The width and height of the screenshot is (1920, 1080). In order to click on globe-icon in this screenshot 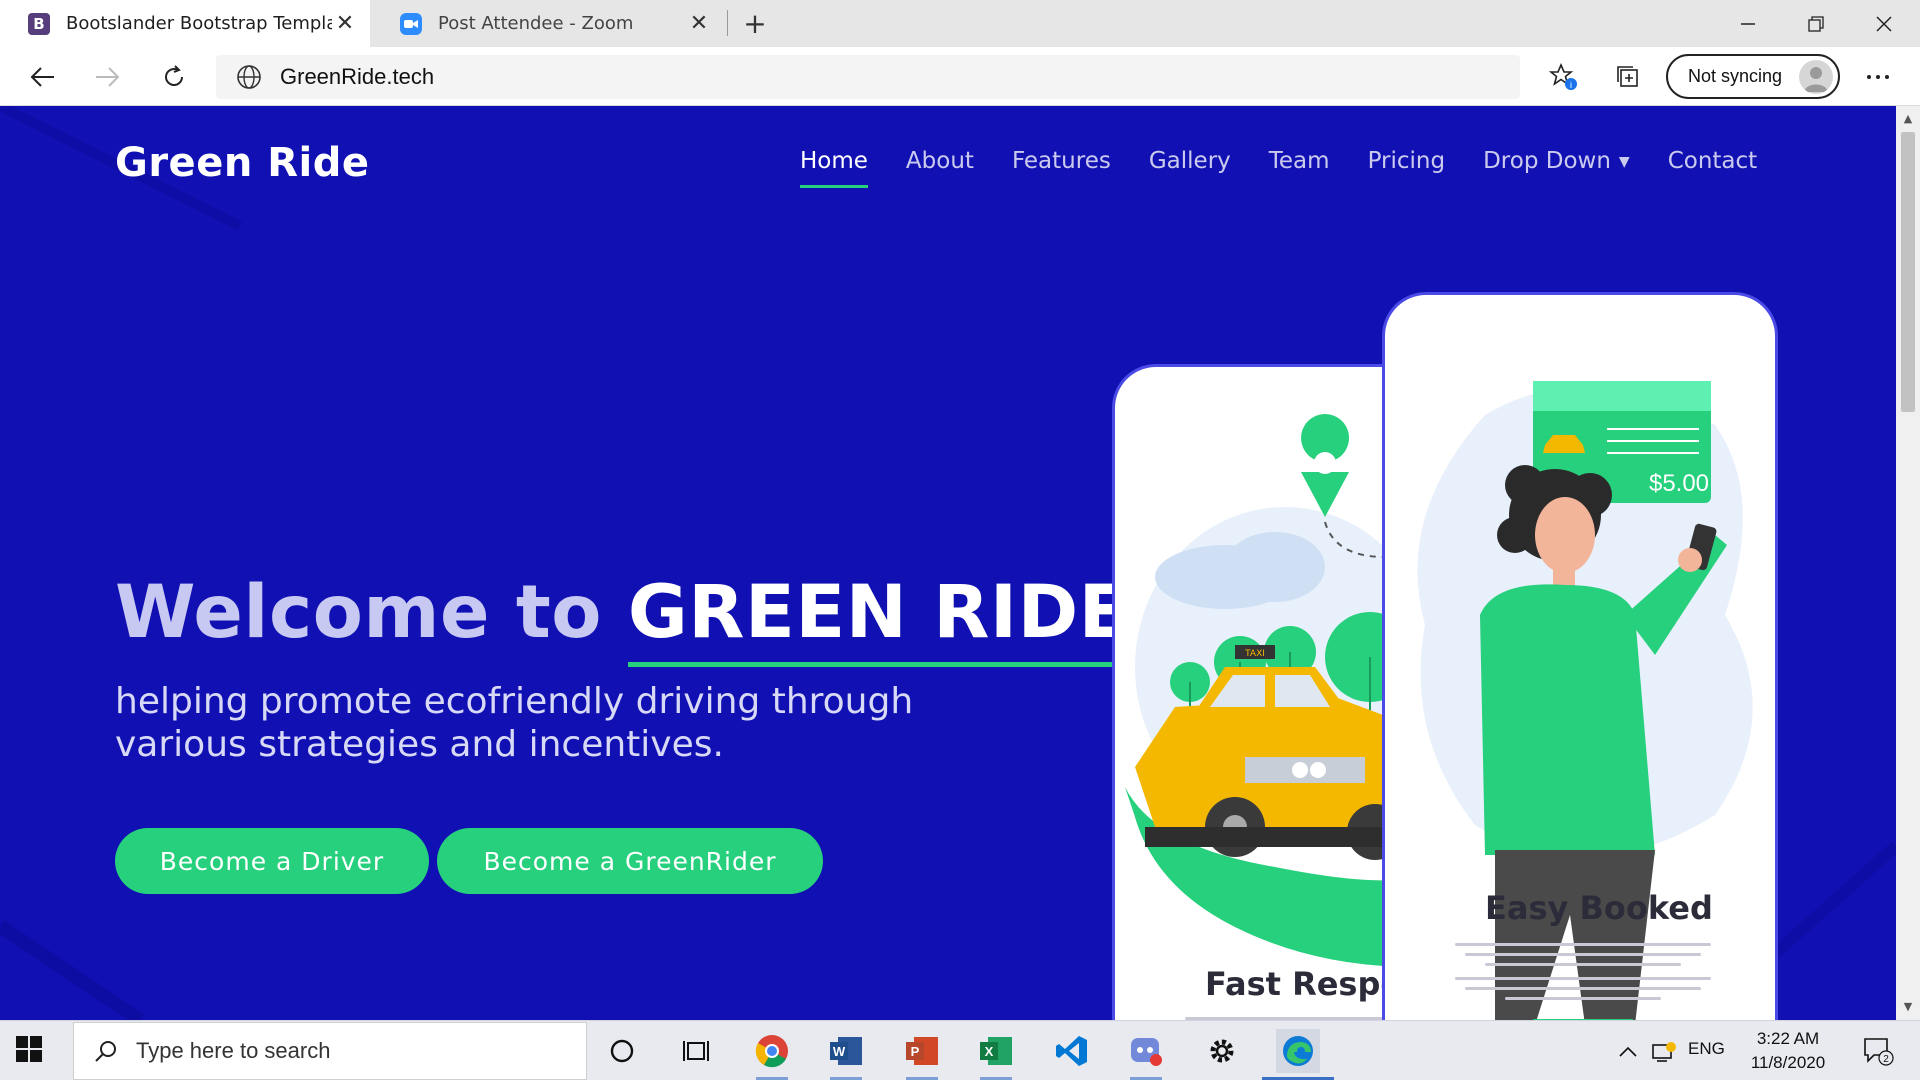, I will do `click(249, 77)`.